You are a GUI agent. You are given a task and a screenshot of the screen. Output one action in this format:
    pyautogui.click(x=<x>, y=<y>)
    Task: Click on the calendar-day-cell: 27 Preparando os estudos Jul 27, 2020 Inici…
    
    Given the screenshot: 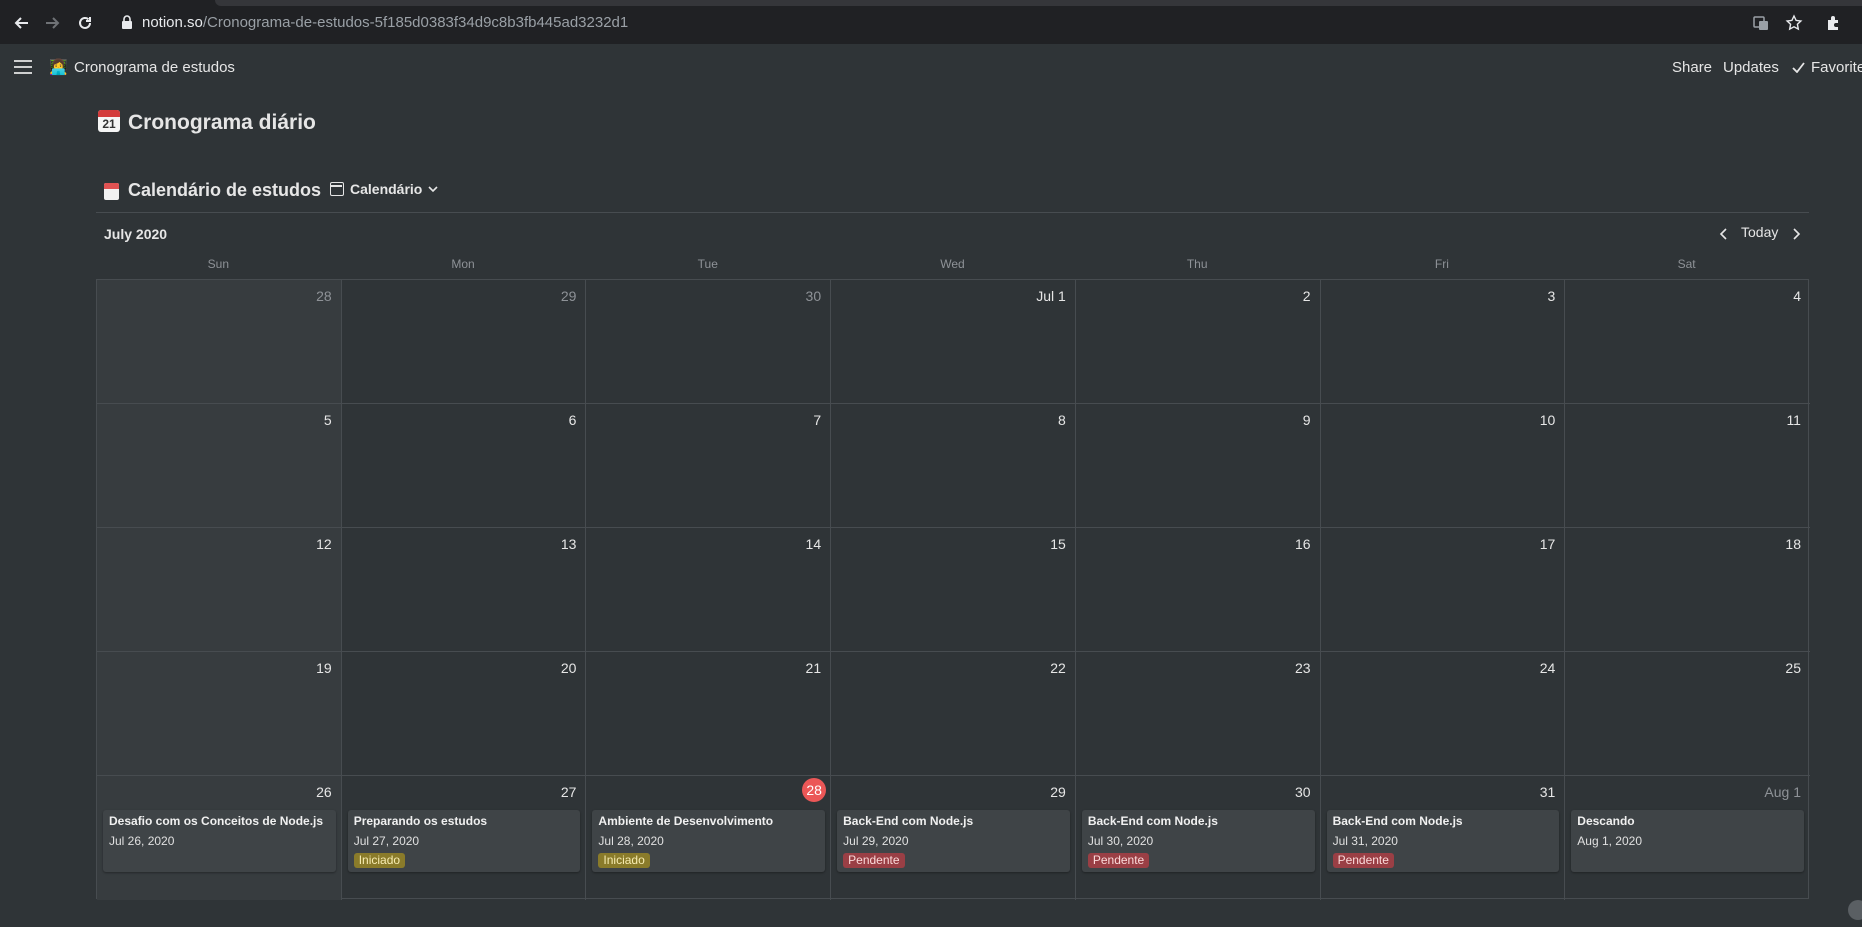 What is the action you would take?
    pyautogui.click(x=464, y=838)
    